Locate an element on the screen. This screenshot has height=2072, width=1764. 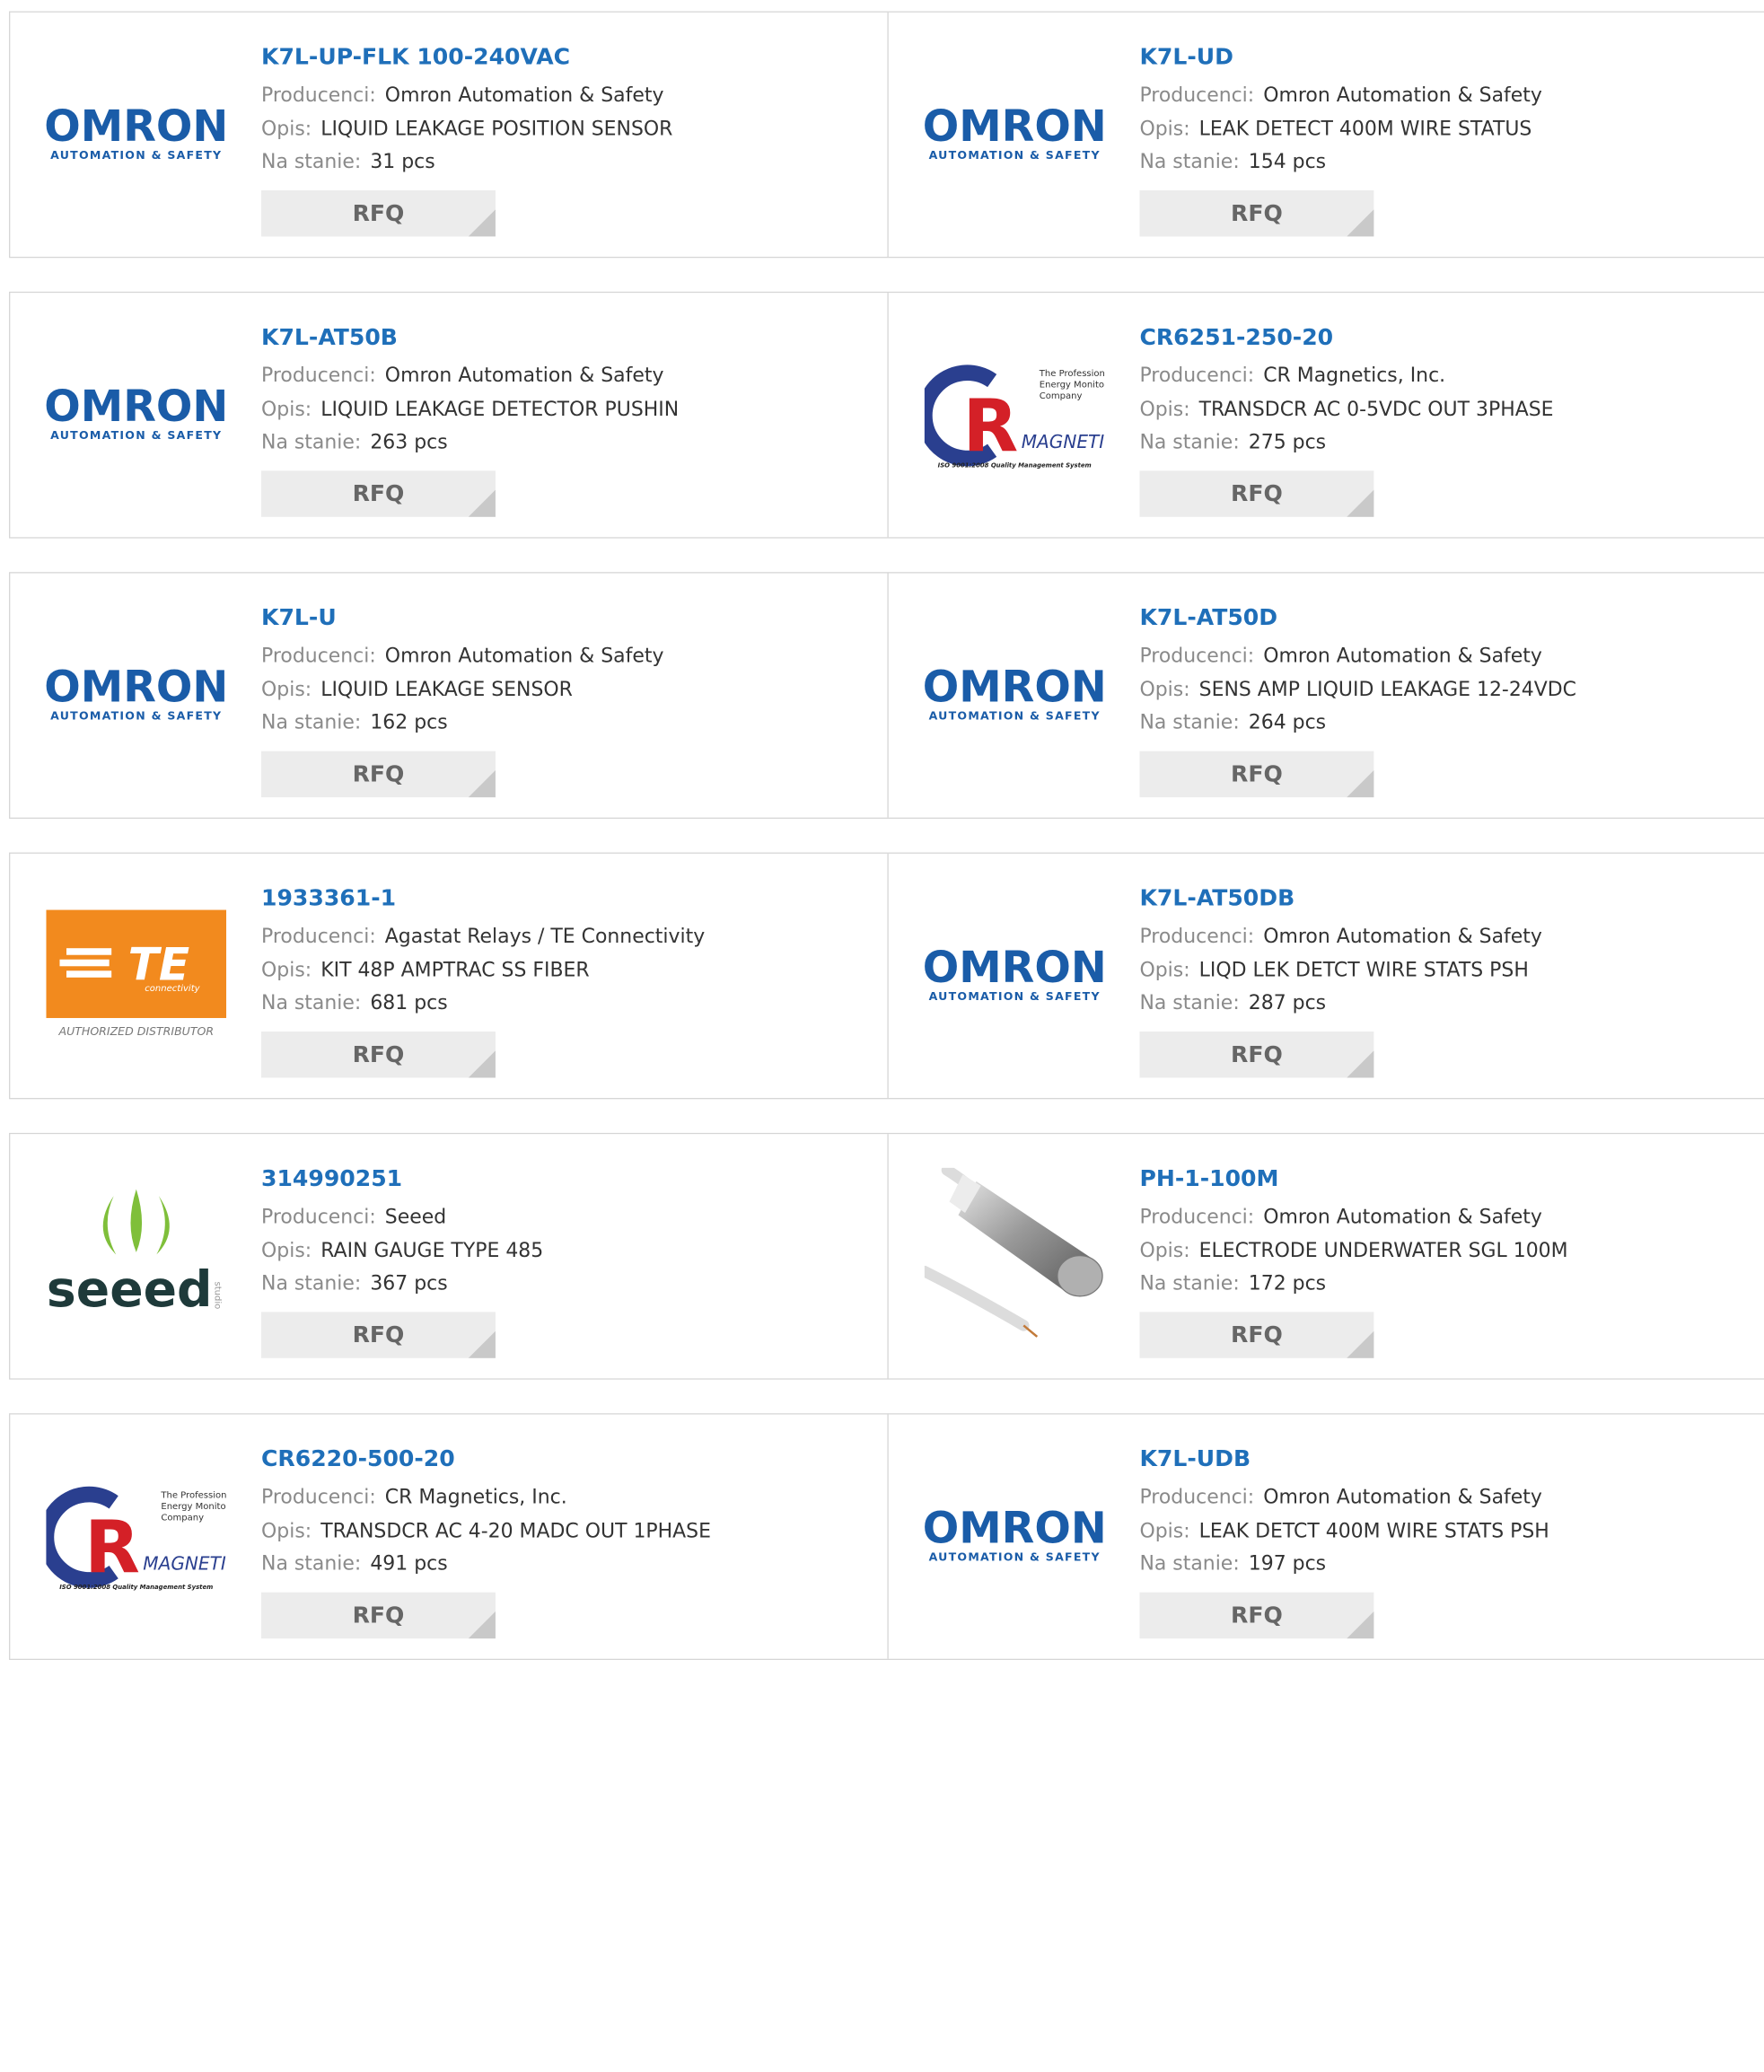
description-value: TRANSDCR AC 0-5VDC OUT 3PHASE is located at coordinates (1376, 409).